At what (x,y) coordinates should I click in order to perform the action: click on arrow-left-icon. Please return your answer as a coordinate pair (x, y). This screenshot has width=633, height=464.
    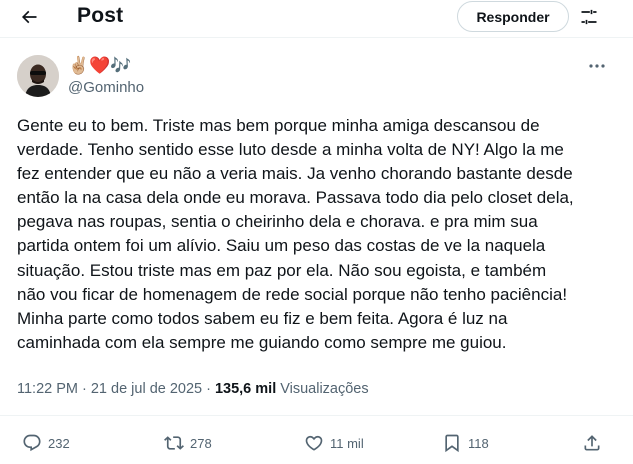
    Looking at the image, I should click on (29, 17).